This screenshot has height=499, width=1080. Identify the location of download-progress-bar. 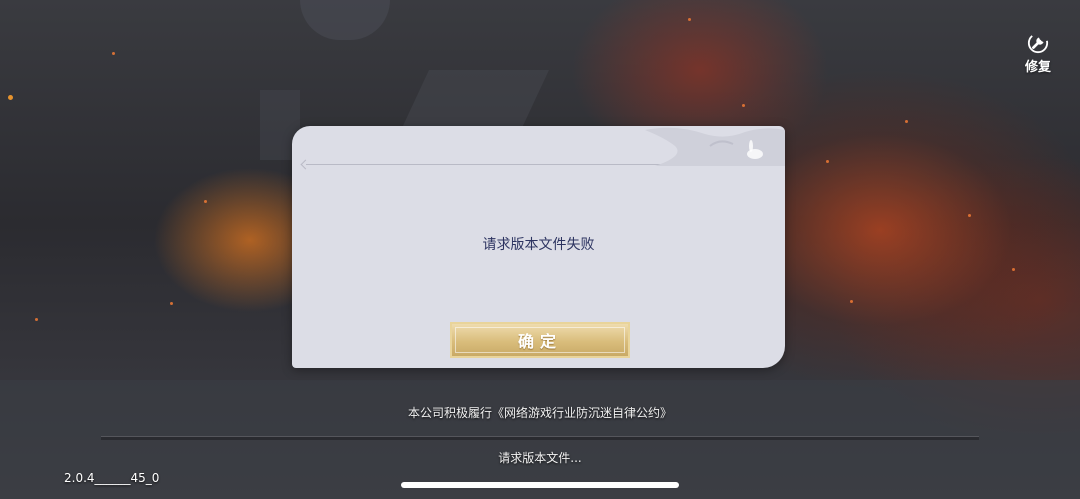
(540, 438).